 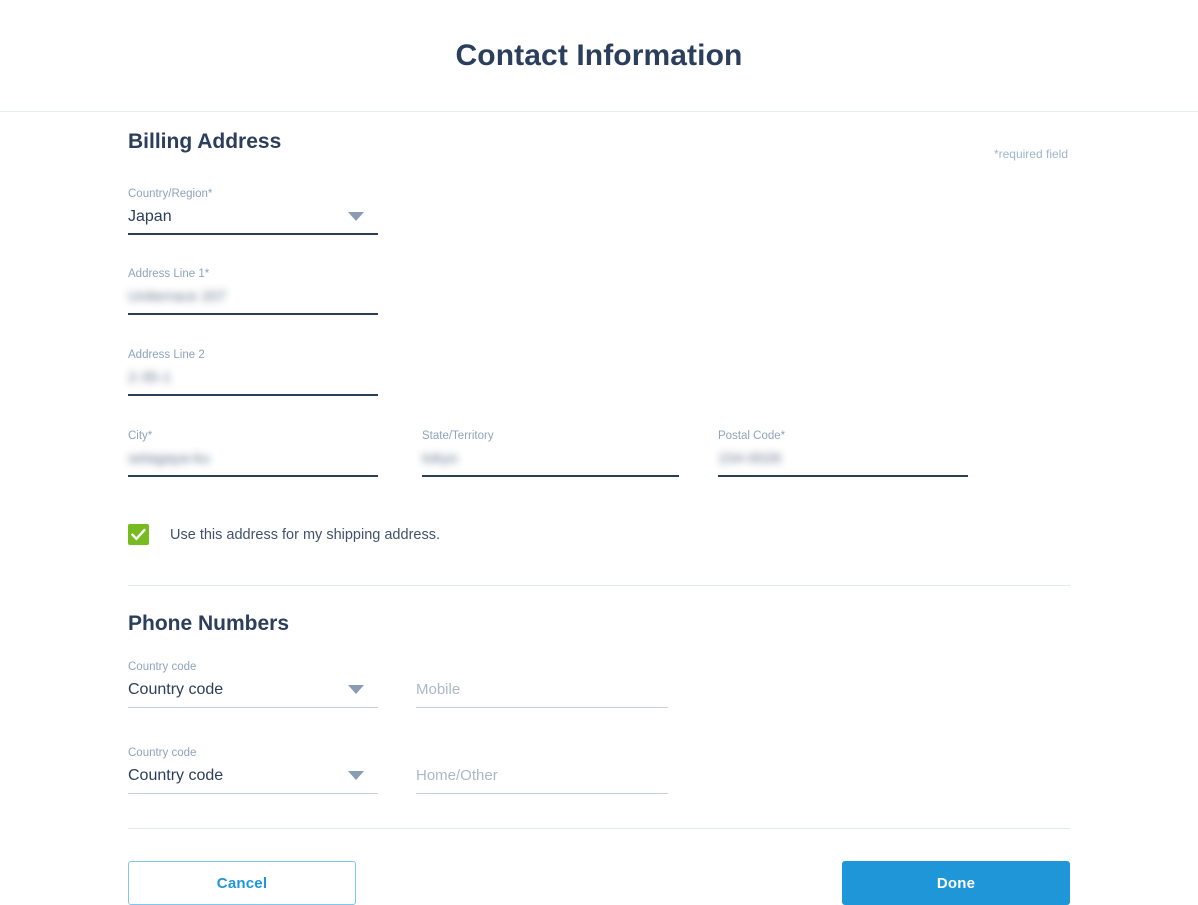 What do you see at coordinates (205, 141) in the screenshot?
I see `billing-address-title: Billing Address` at bounding box center [205, 141].